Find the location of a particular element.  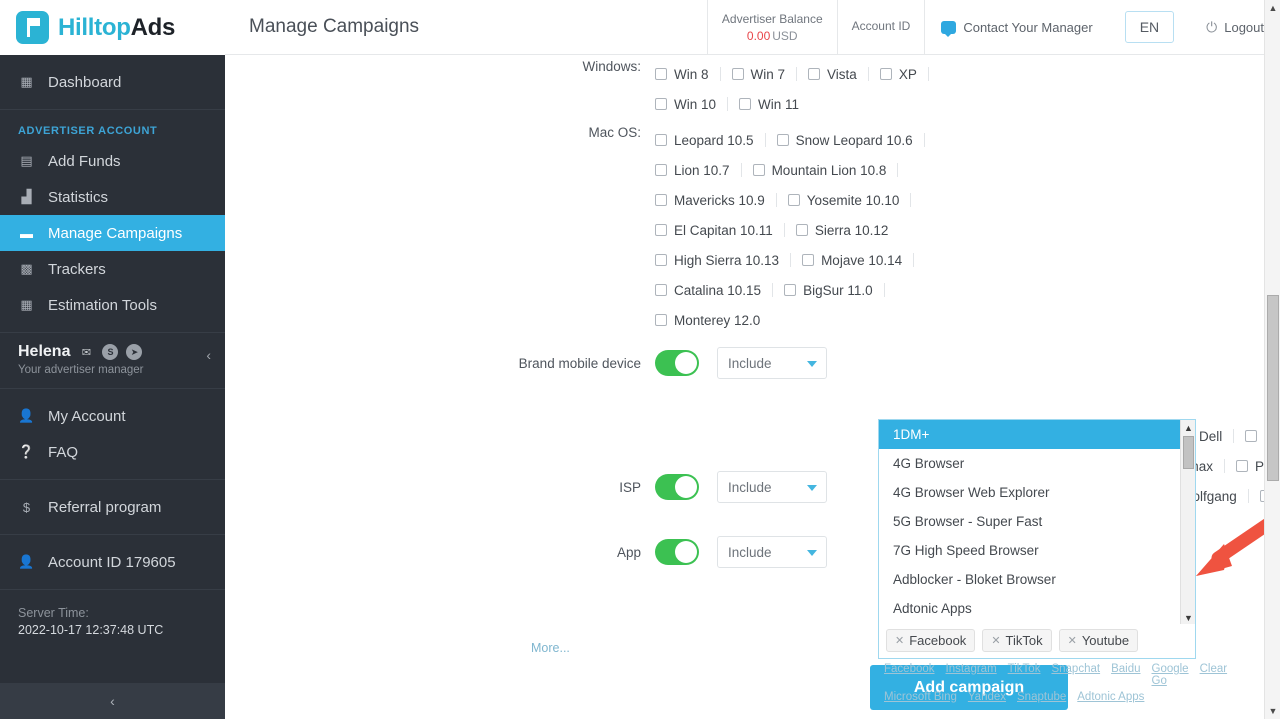

dropdown-option-4g-browser: 4G Browser is located at coordinates (1037, 463).